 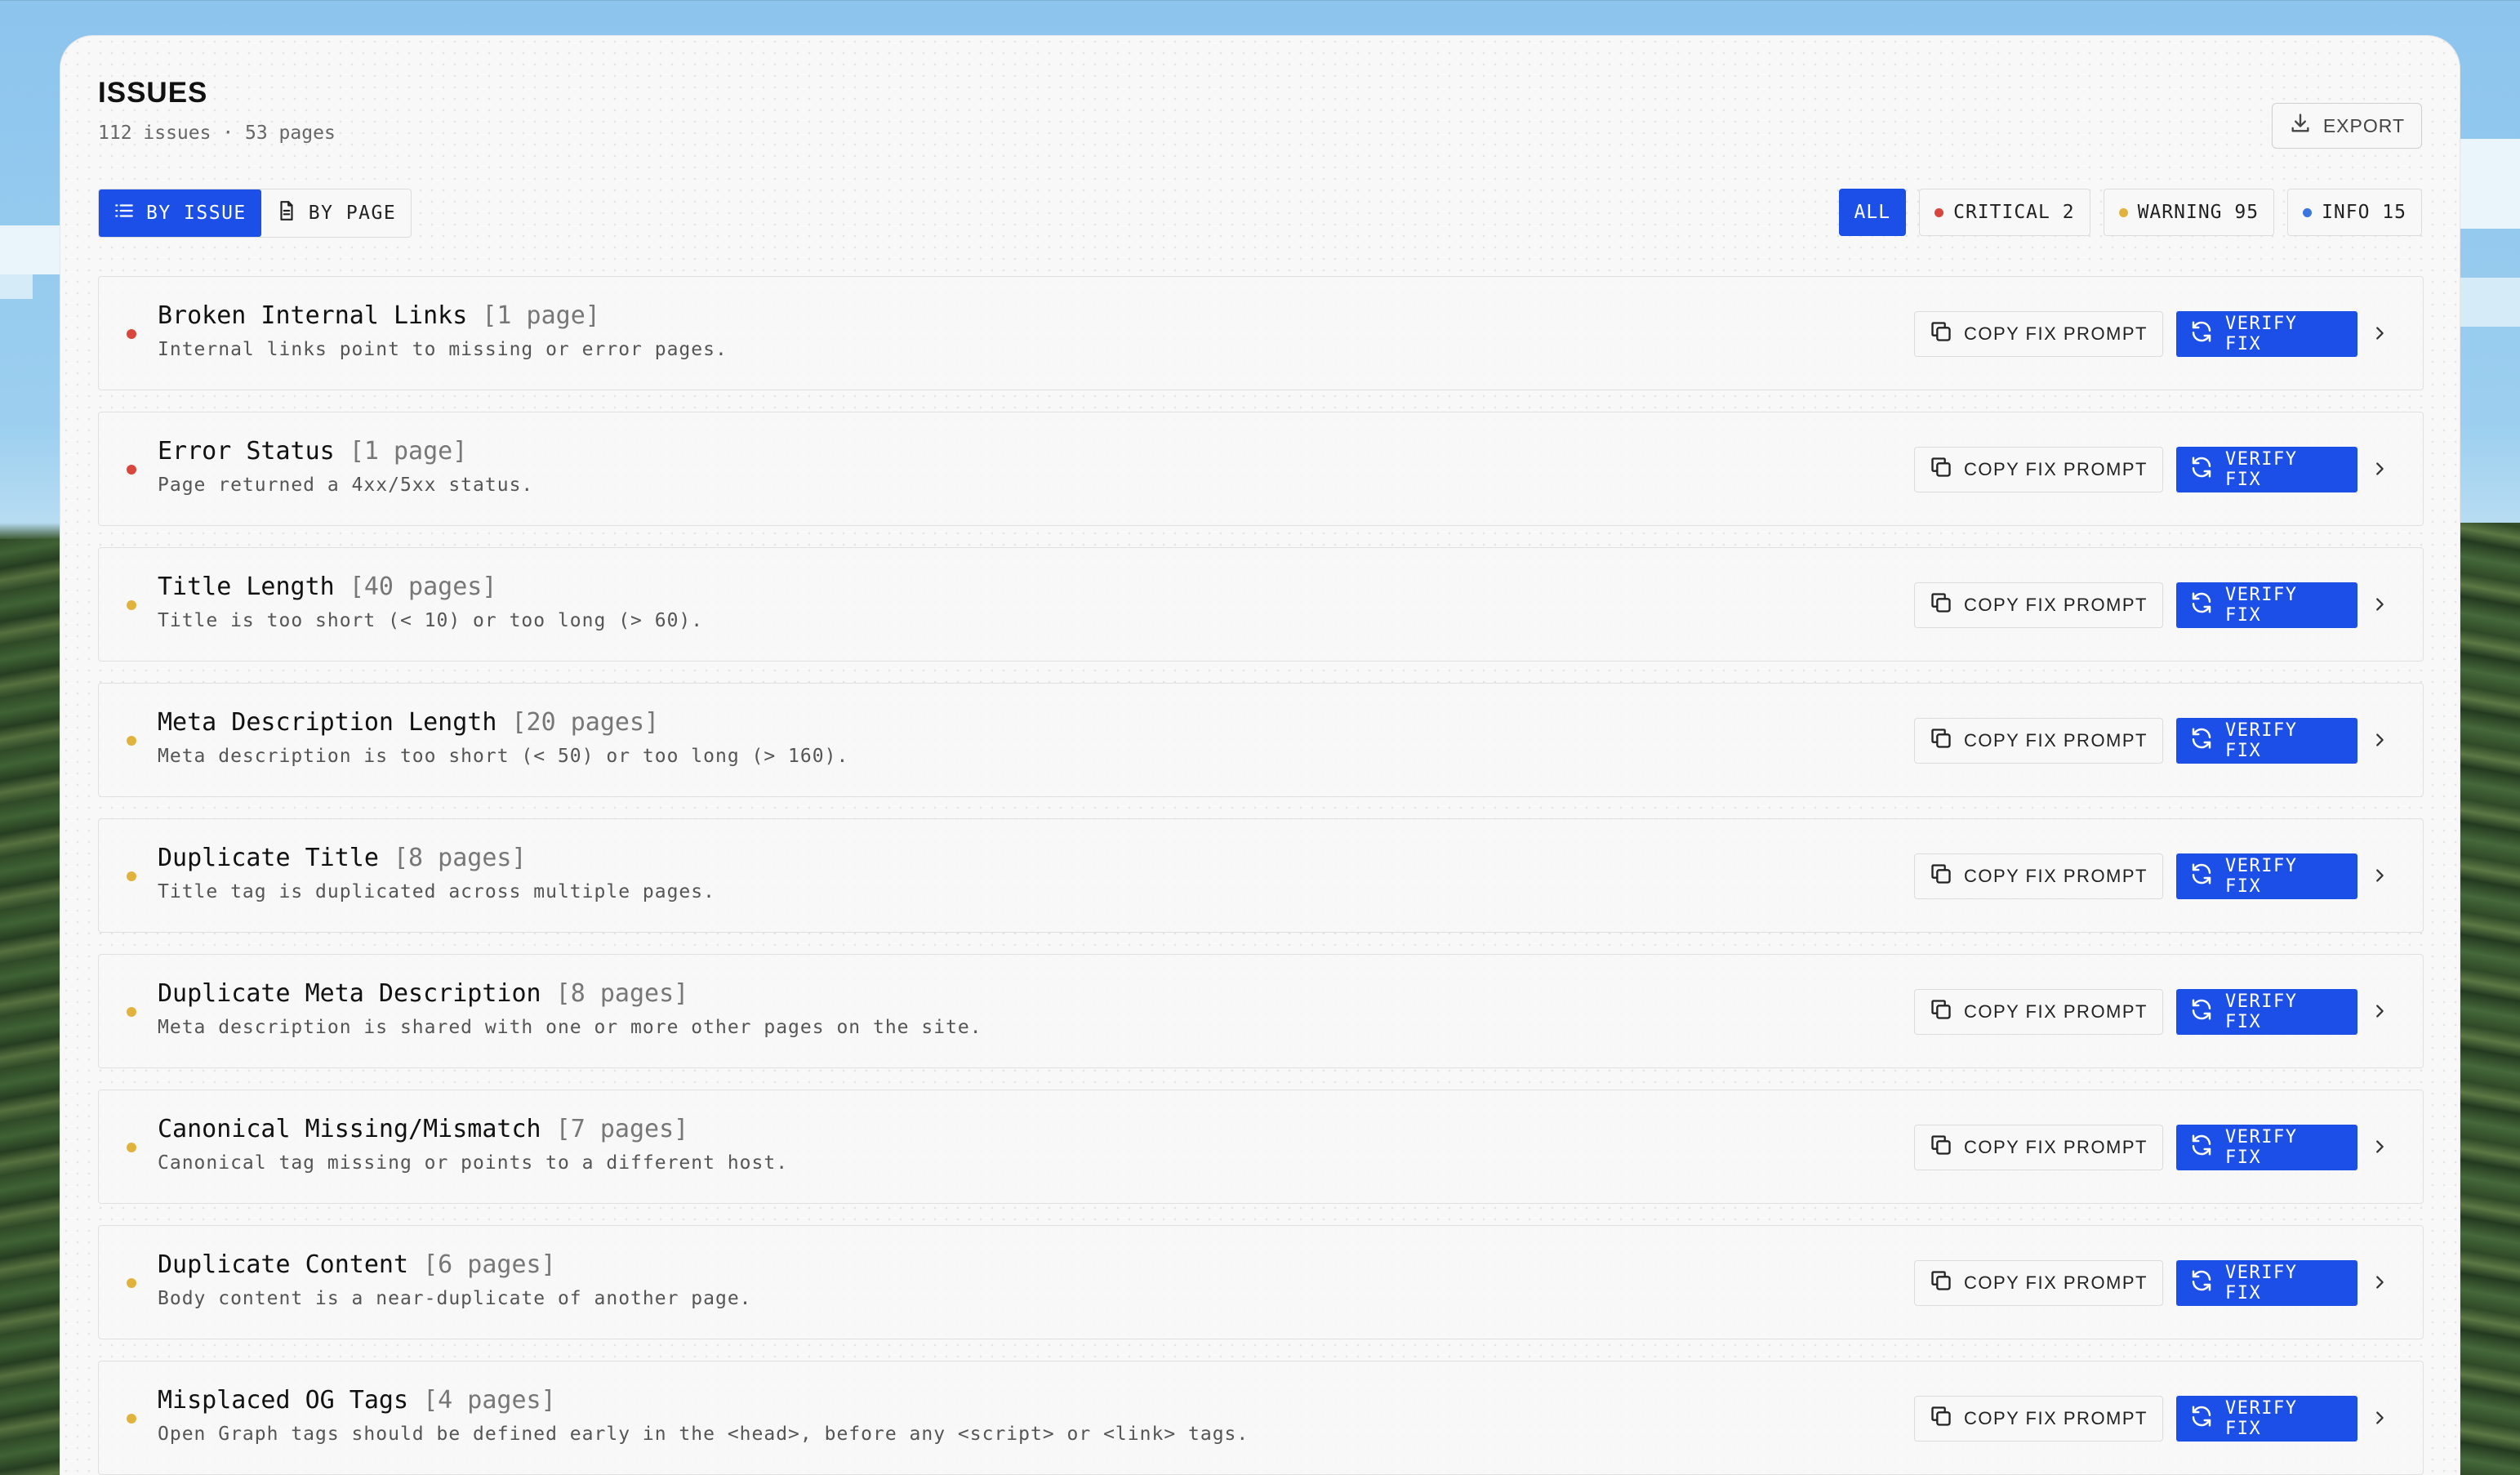 I want to click on document-icon, so click(x=286, y=213).